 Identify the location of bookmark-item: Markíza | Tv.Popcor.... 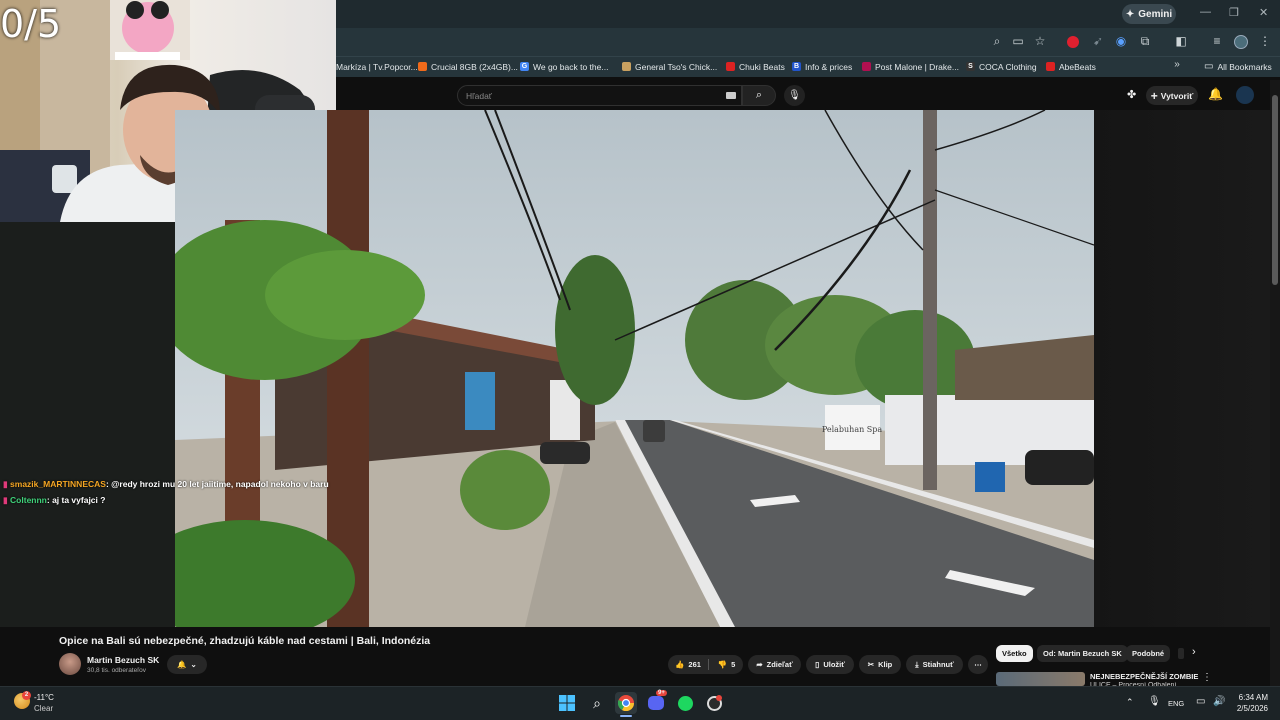
(377, 66).